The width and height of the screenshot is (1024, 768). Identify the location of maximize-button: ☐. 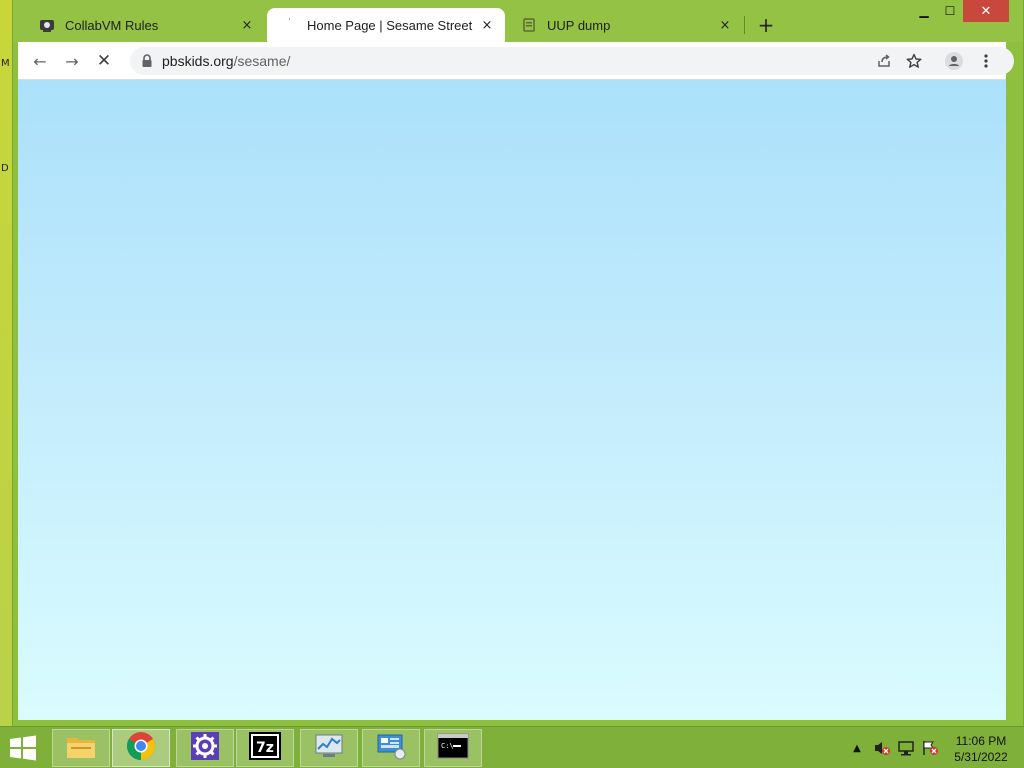
(950, 11).